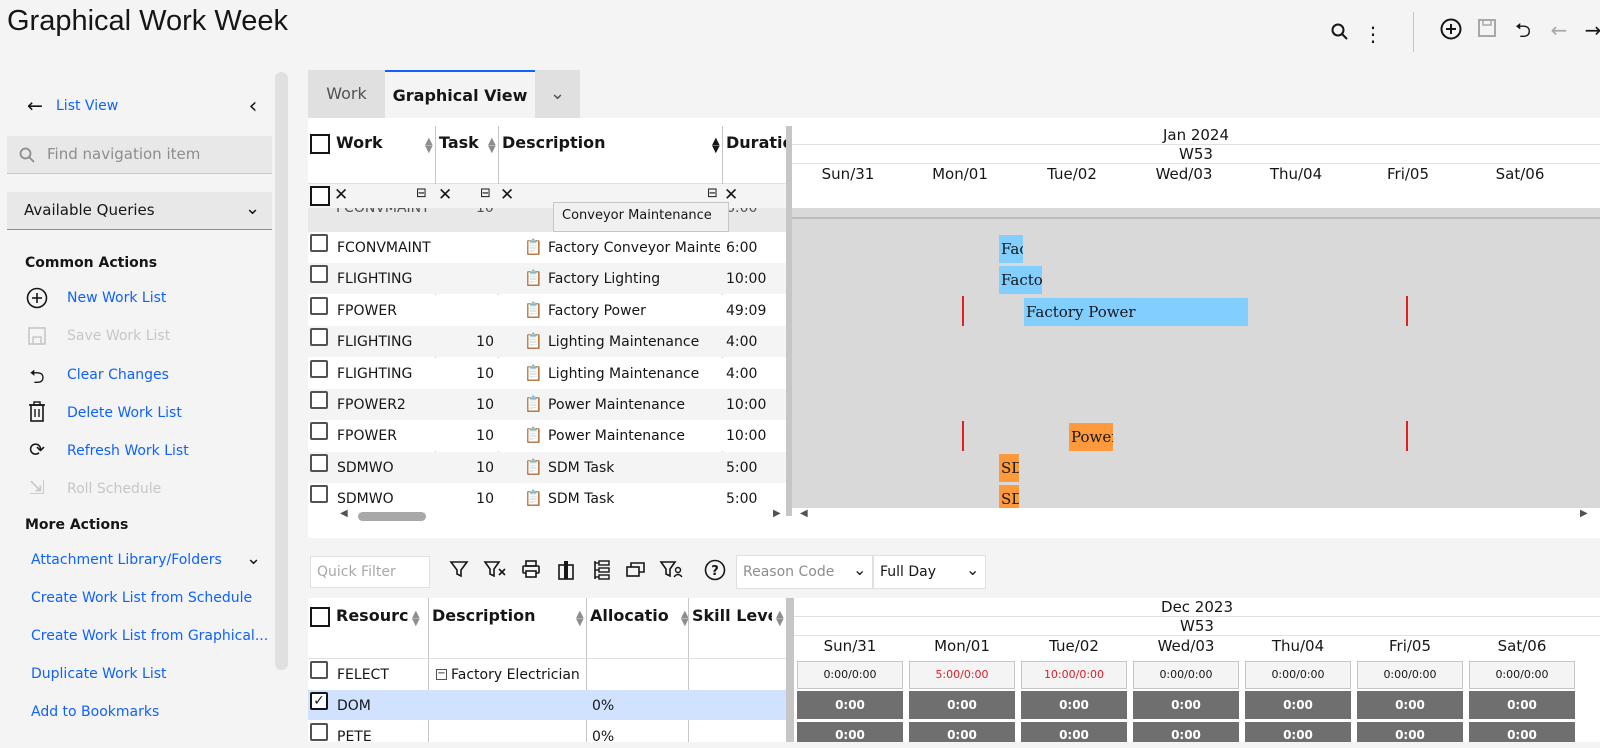 This screenshot has width=1600, height=748. What do you see at coordinates (370, 572) in the screenshot?
I see `quick-filter-input: Quick Filter` at bounding box center [370, 572].